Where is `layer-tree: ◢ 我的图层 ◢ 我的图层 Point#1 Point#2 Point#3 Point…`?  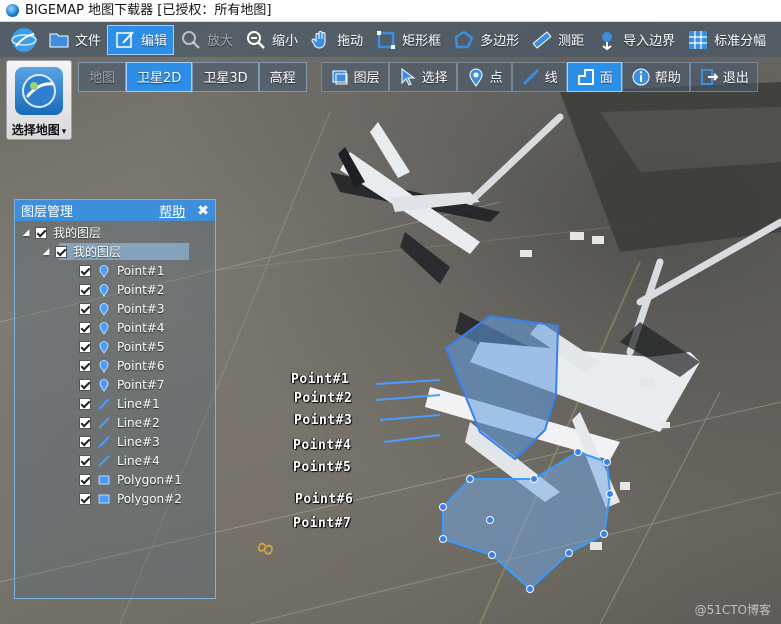
layer-tree: ◢ 我的图层 ◢ 我的图层 Point#1 Point#2 Point#3 Point… is located at coordinates (115, 364).